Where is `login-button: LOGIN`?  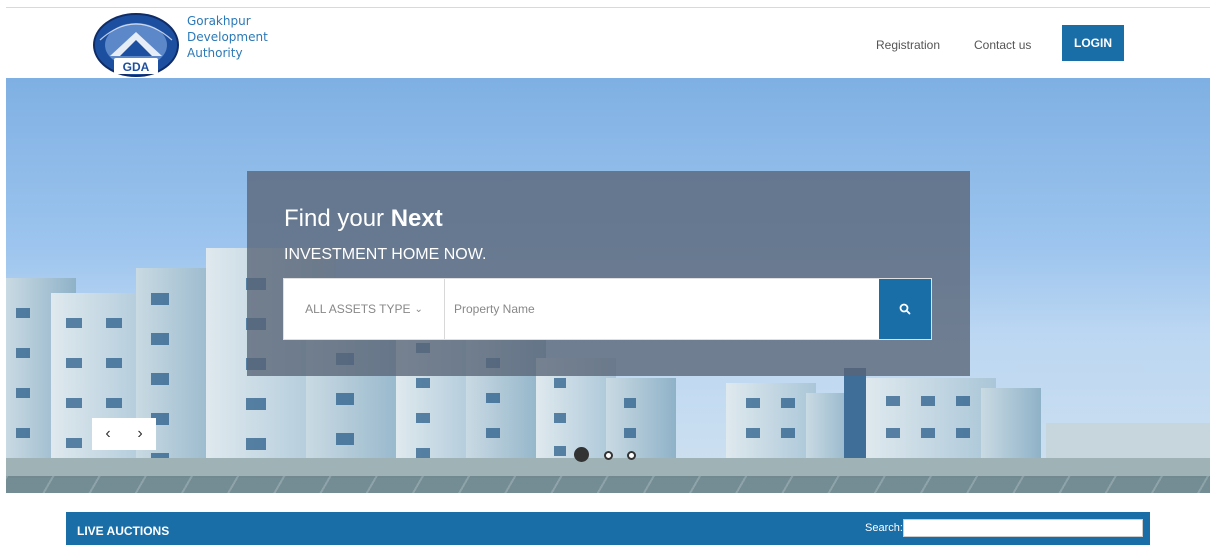 login-button: LOGIN is located at coordinates (1093, 43).